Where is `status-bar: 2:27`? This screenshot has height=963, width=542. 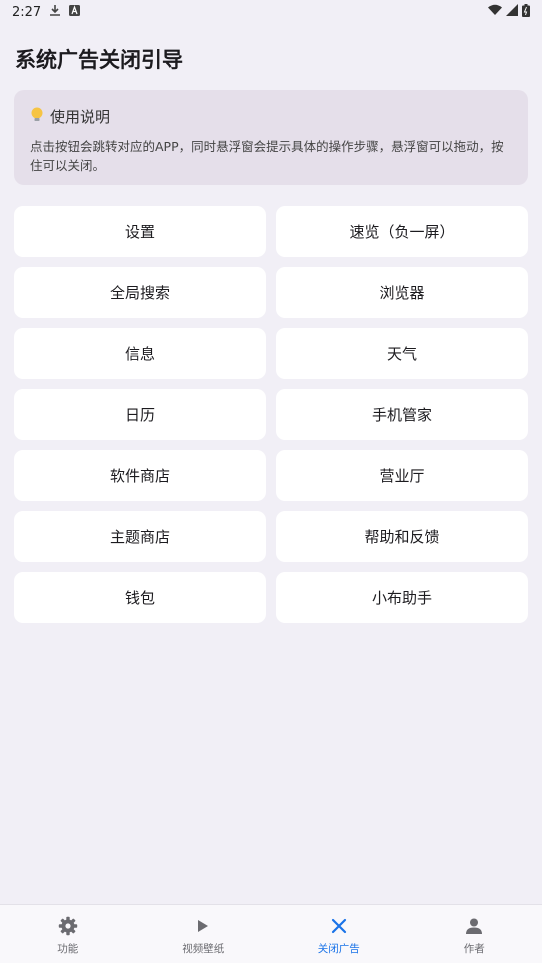 status-bar: 2:27 is located at coordinates (271, 12).